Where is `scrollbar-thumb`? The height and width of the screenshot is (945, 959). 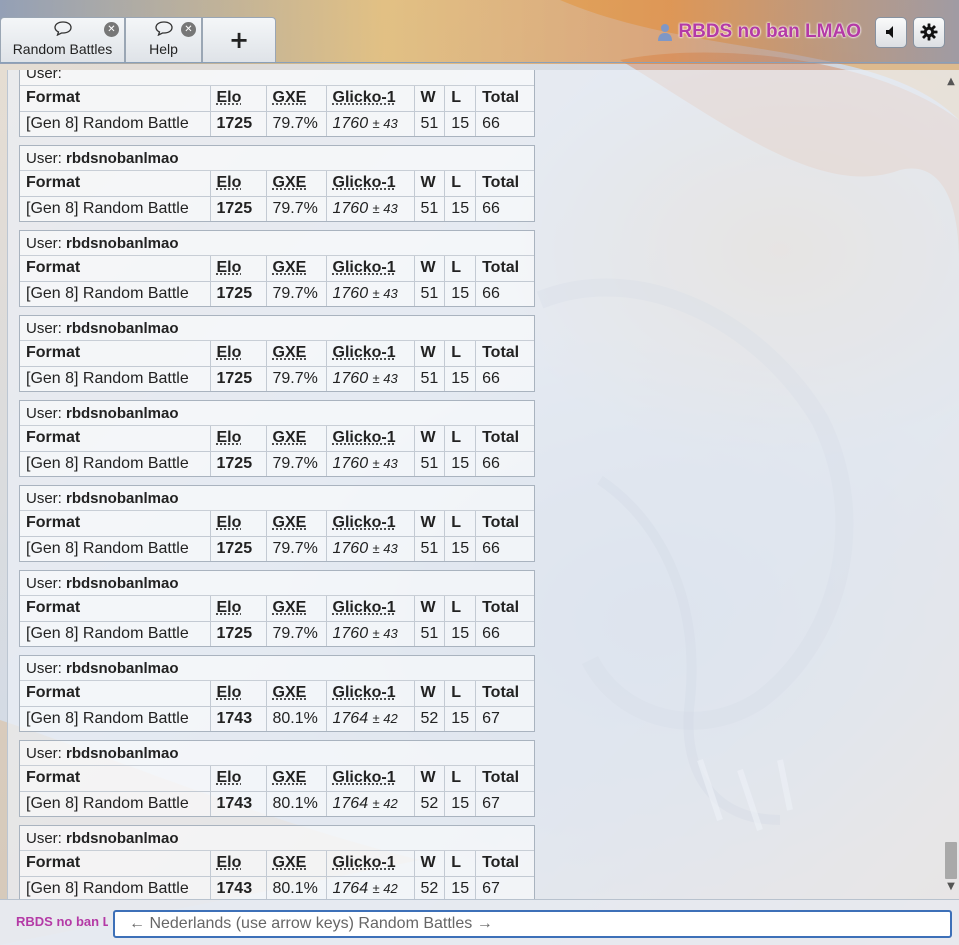 scrollbar-thumb is located at coordinates (951, 860).